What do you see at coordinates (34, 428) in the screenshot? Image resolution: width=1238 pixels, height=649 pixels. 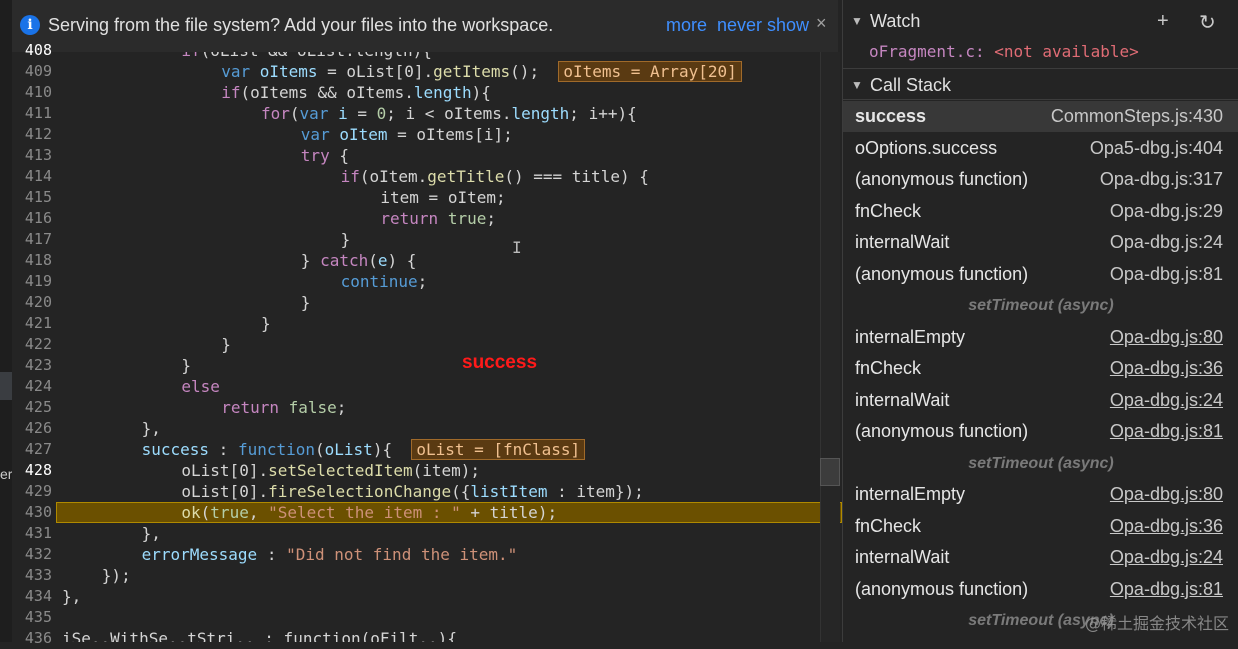 I see `line-number: 426` at bounding box center [34, 428].